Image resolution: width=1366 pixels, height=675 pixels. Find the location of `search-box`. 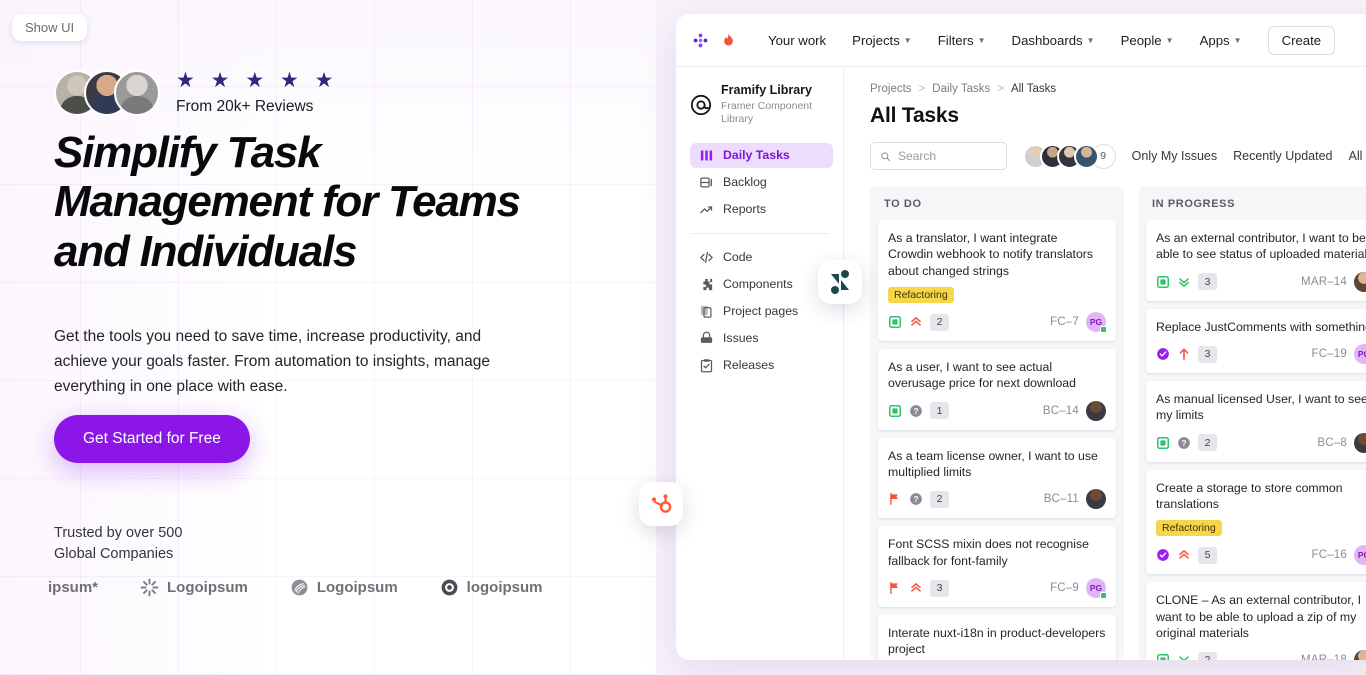

search-box is located at coordinates (938, 156).